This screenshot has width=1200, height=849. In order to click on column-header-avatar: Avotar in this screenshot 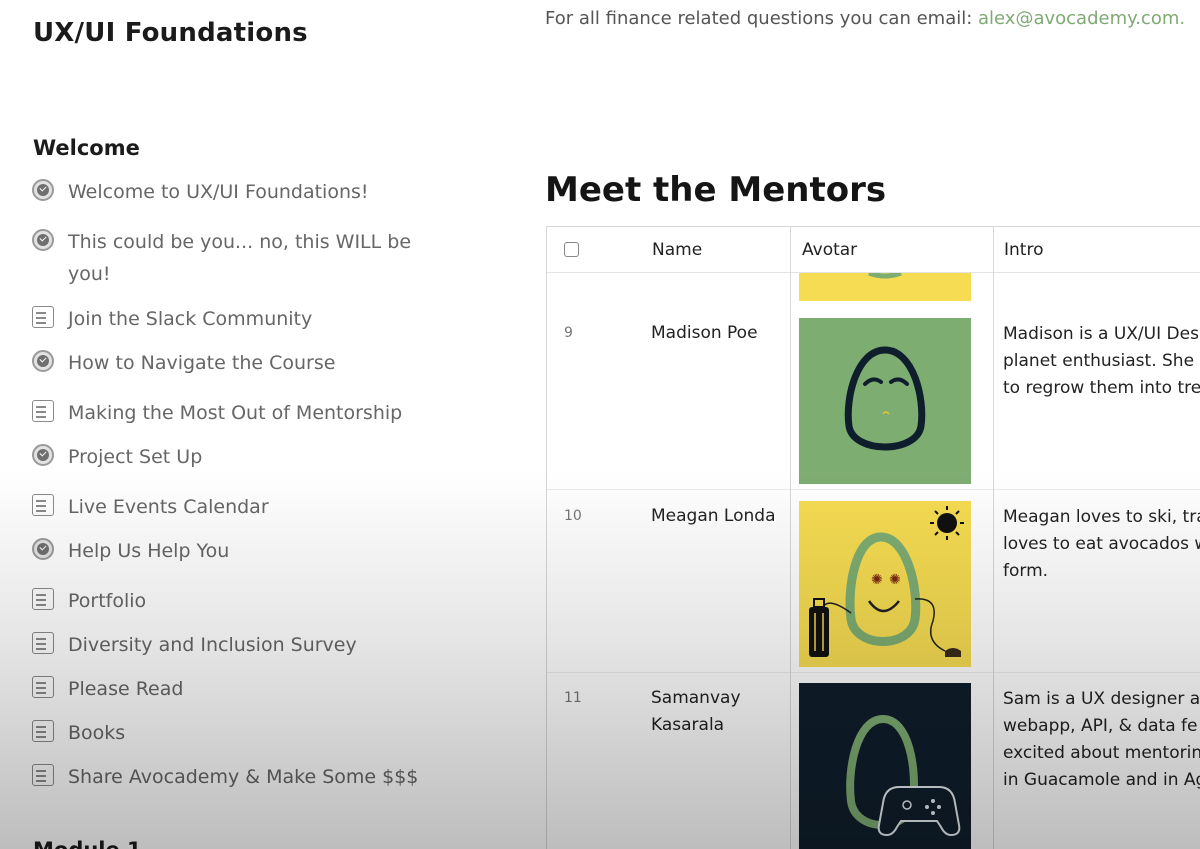, I will do `click(829, 250)`.